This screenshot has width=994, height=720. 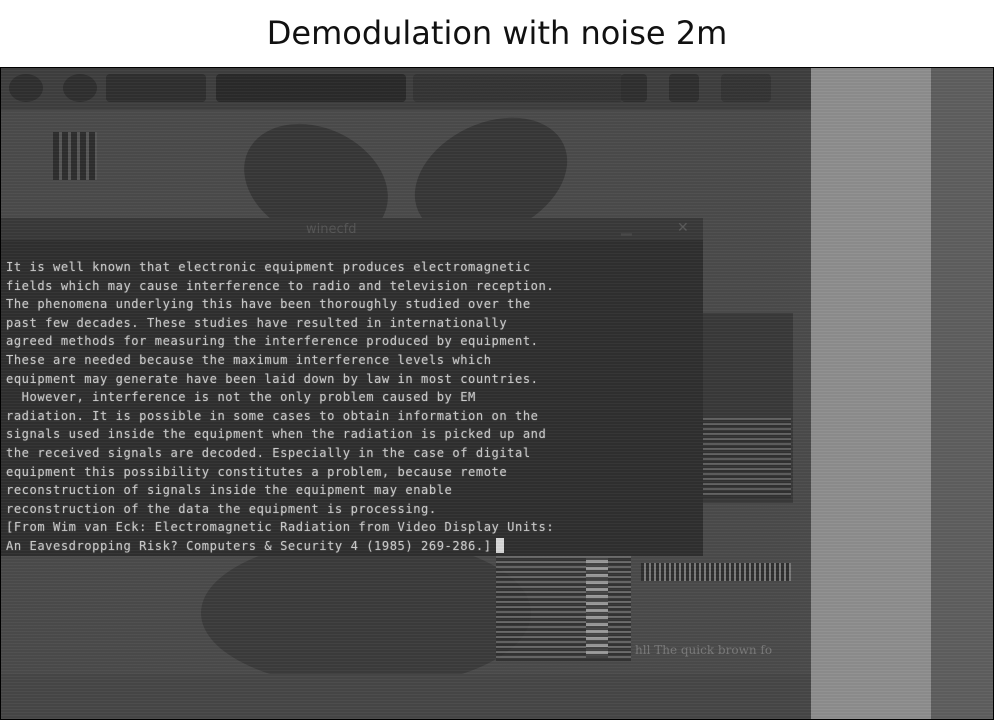 What do you see at coordinates (366, 613) in the screenshot?
I see `wallpaper-leaf-bottom` at bounding box center [366, 613].